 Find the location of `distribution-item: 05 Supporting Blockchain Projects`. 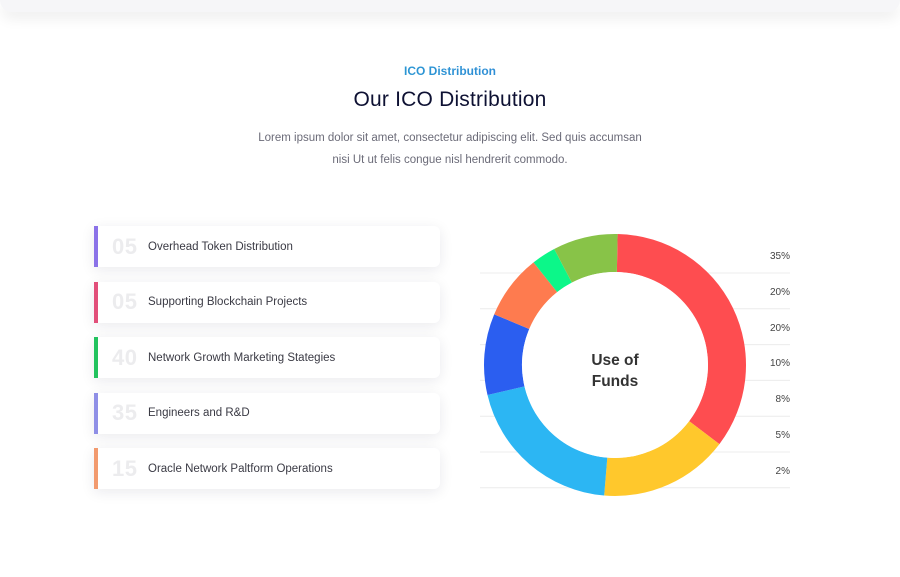

distribution-item: 05 Supporting Blockchain Projects is located at coordinates (267, 302).